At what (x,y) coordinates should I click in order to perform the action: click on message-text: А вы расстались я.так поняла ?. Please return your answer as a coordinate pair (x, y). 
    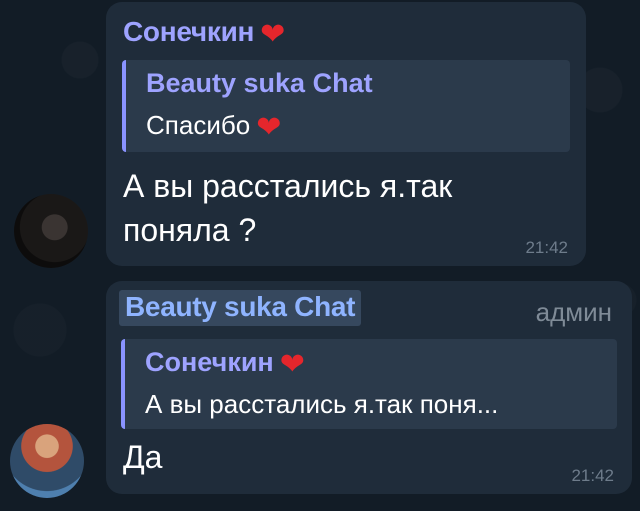
    Looking at the image, I should click on (288, 208).